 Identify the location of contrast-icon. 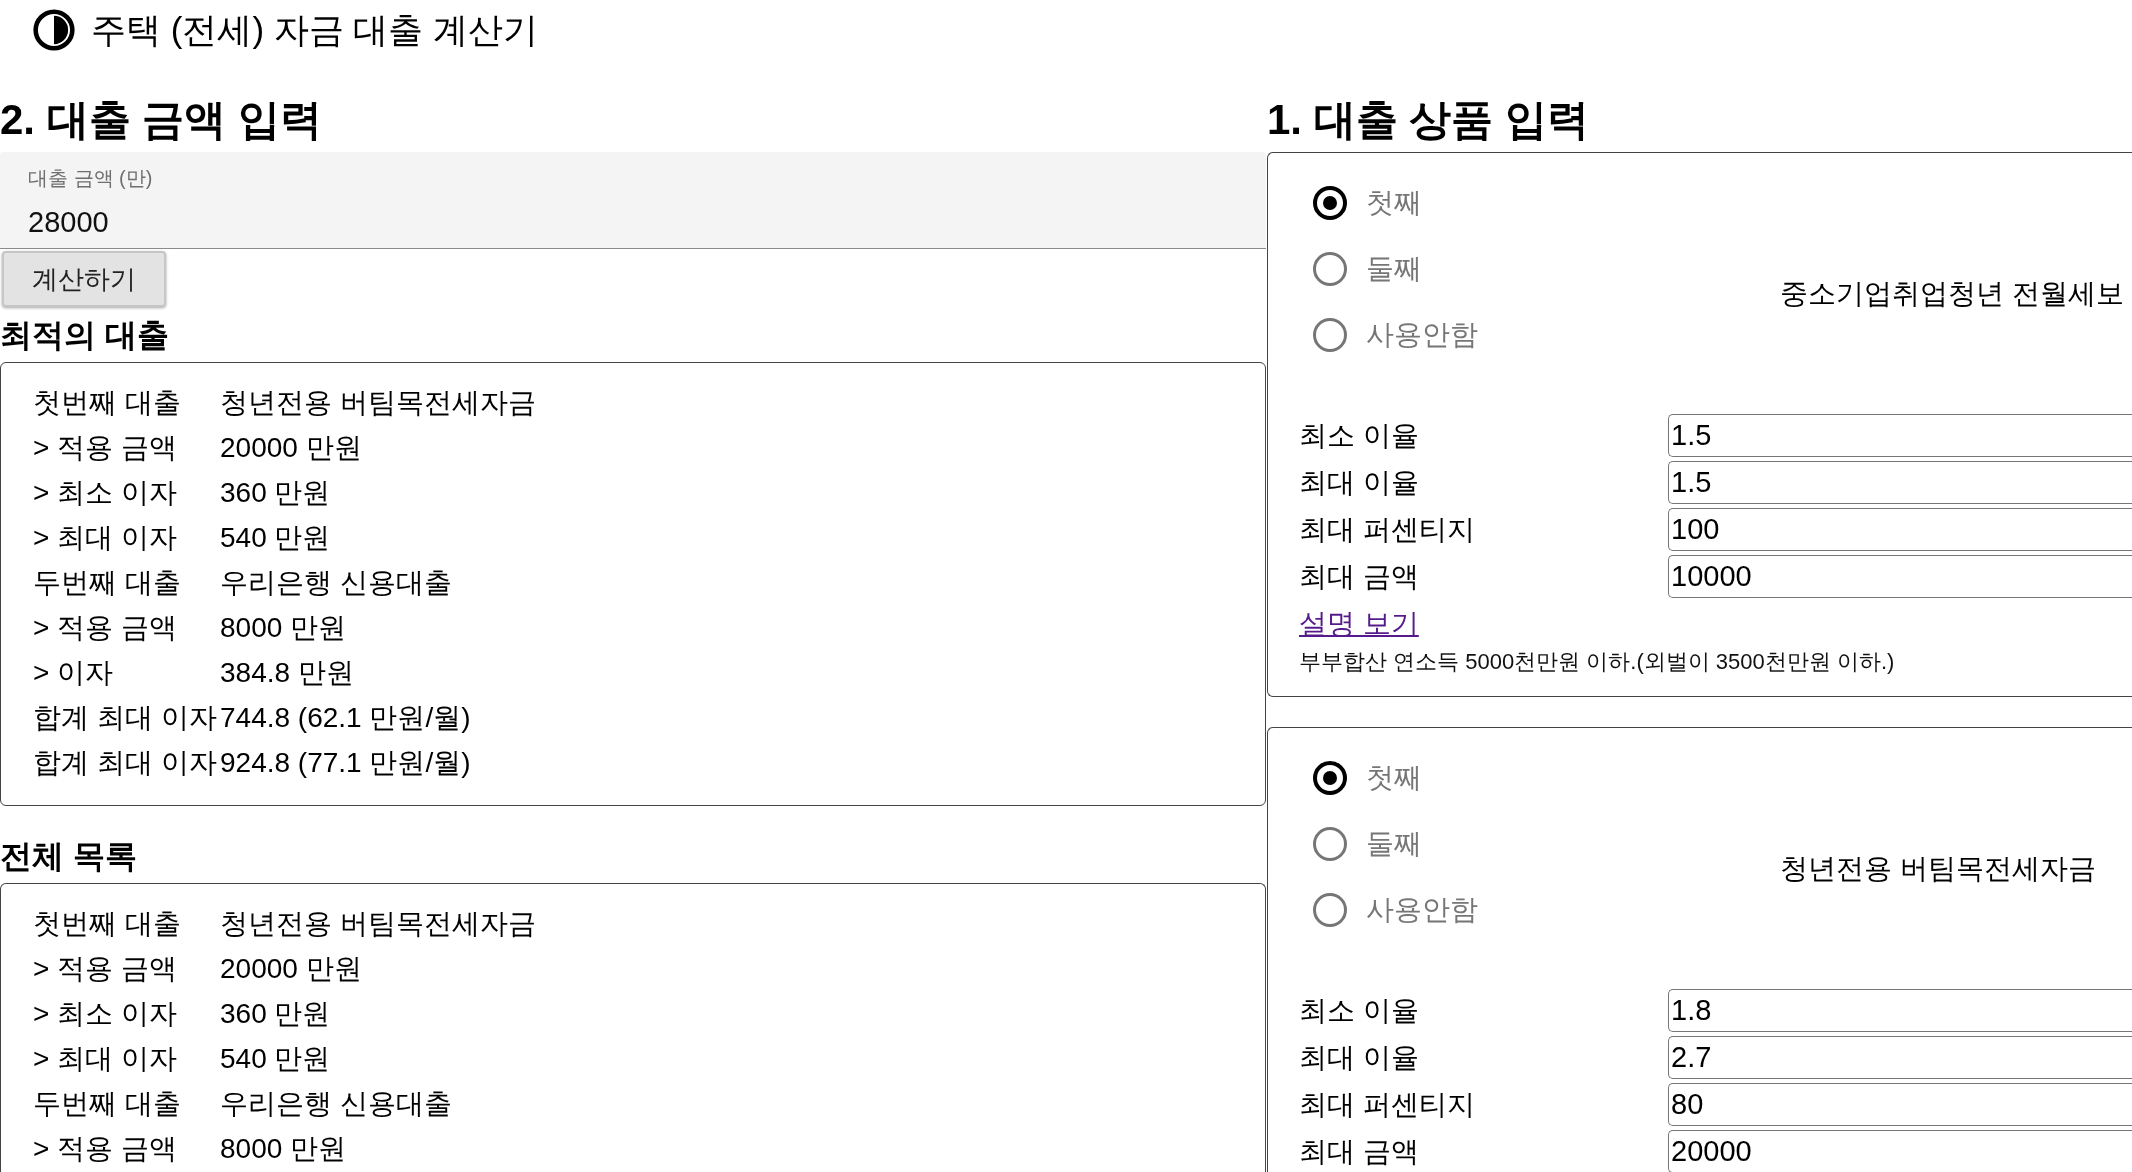
(54, 30).